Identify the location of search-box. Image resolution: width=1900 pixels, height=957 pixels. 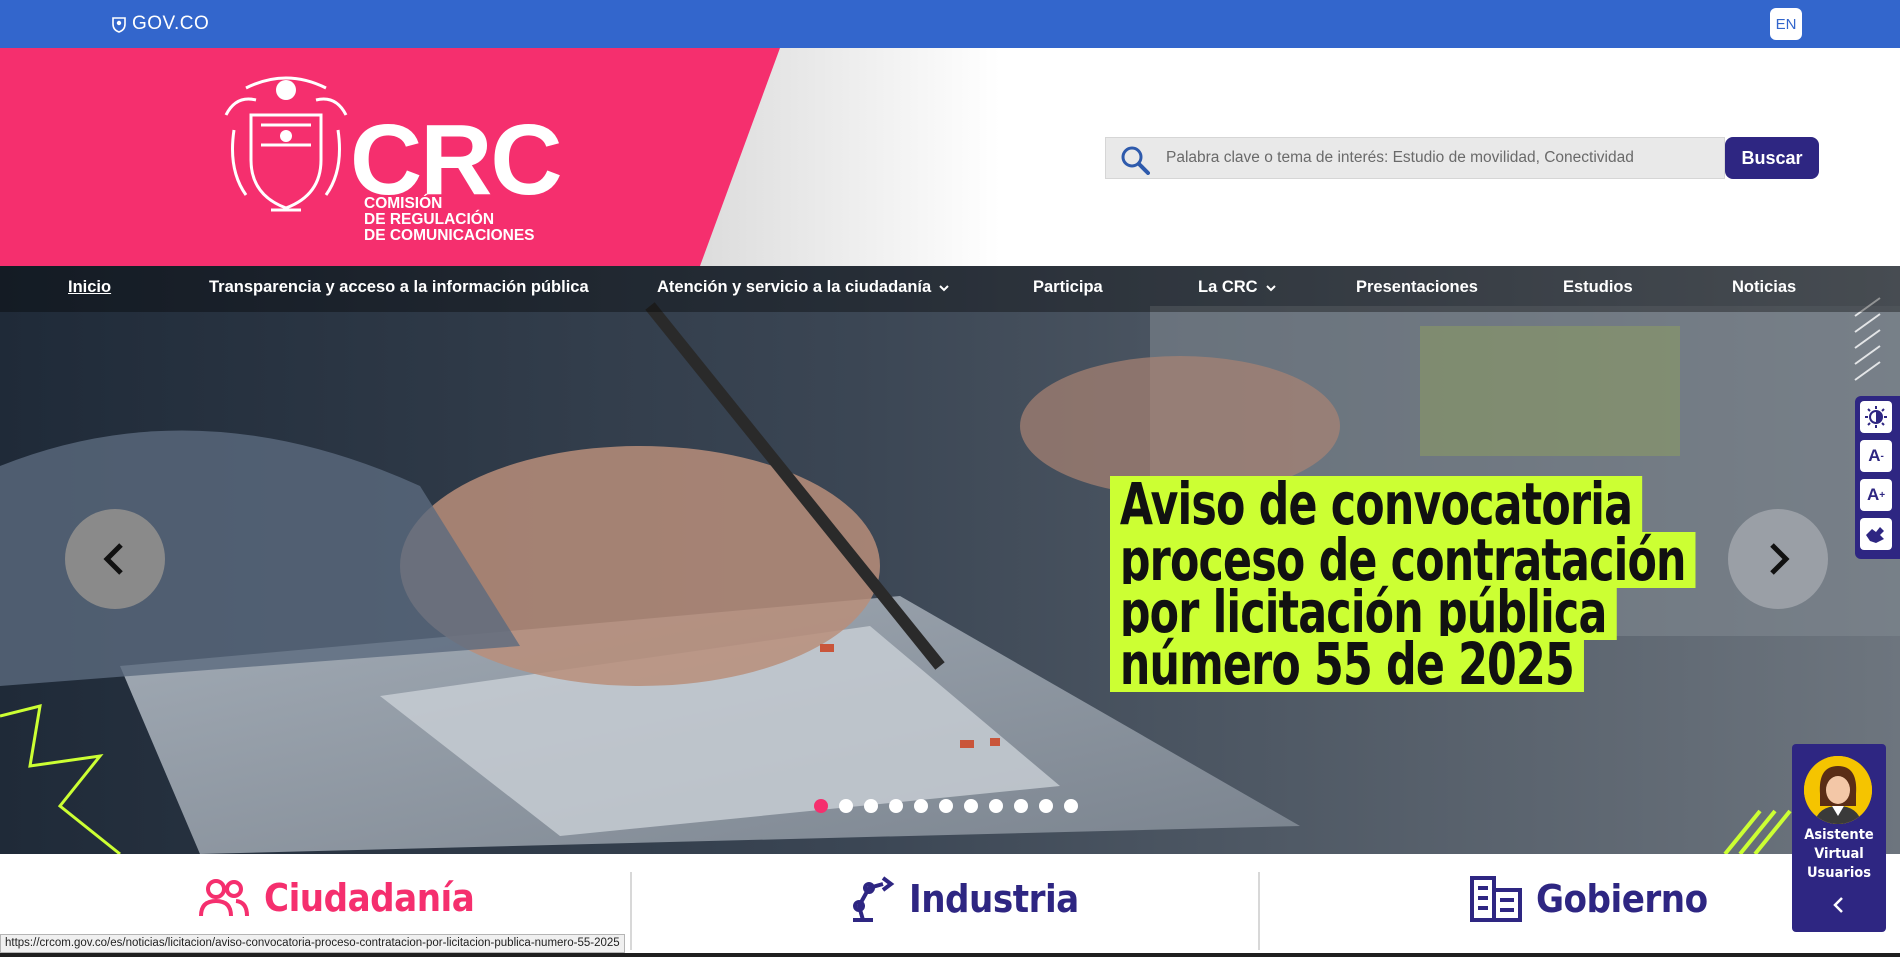
(1415, 158).